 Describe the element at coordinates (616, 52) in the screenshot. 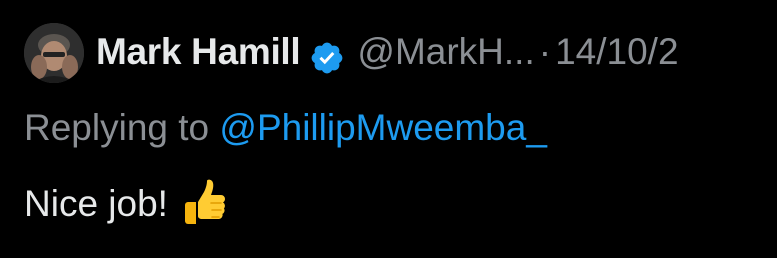

I see `tweet-date: 14/10/2` at that location.